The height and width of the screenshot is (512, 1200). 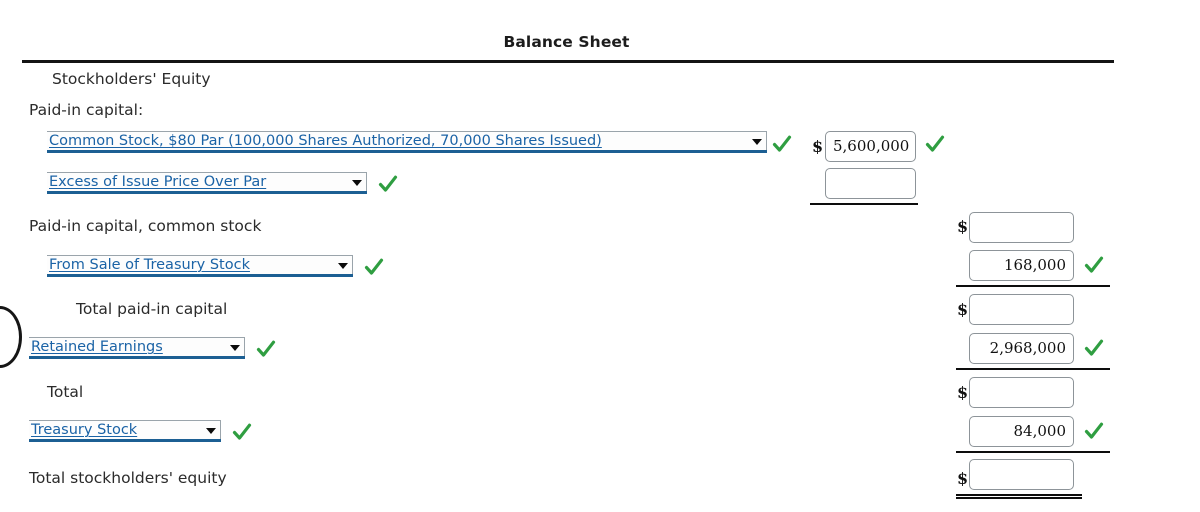 I want to click on dropdown-treasury-stock: Treasury Stock, so click(x=125, y=431).